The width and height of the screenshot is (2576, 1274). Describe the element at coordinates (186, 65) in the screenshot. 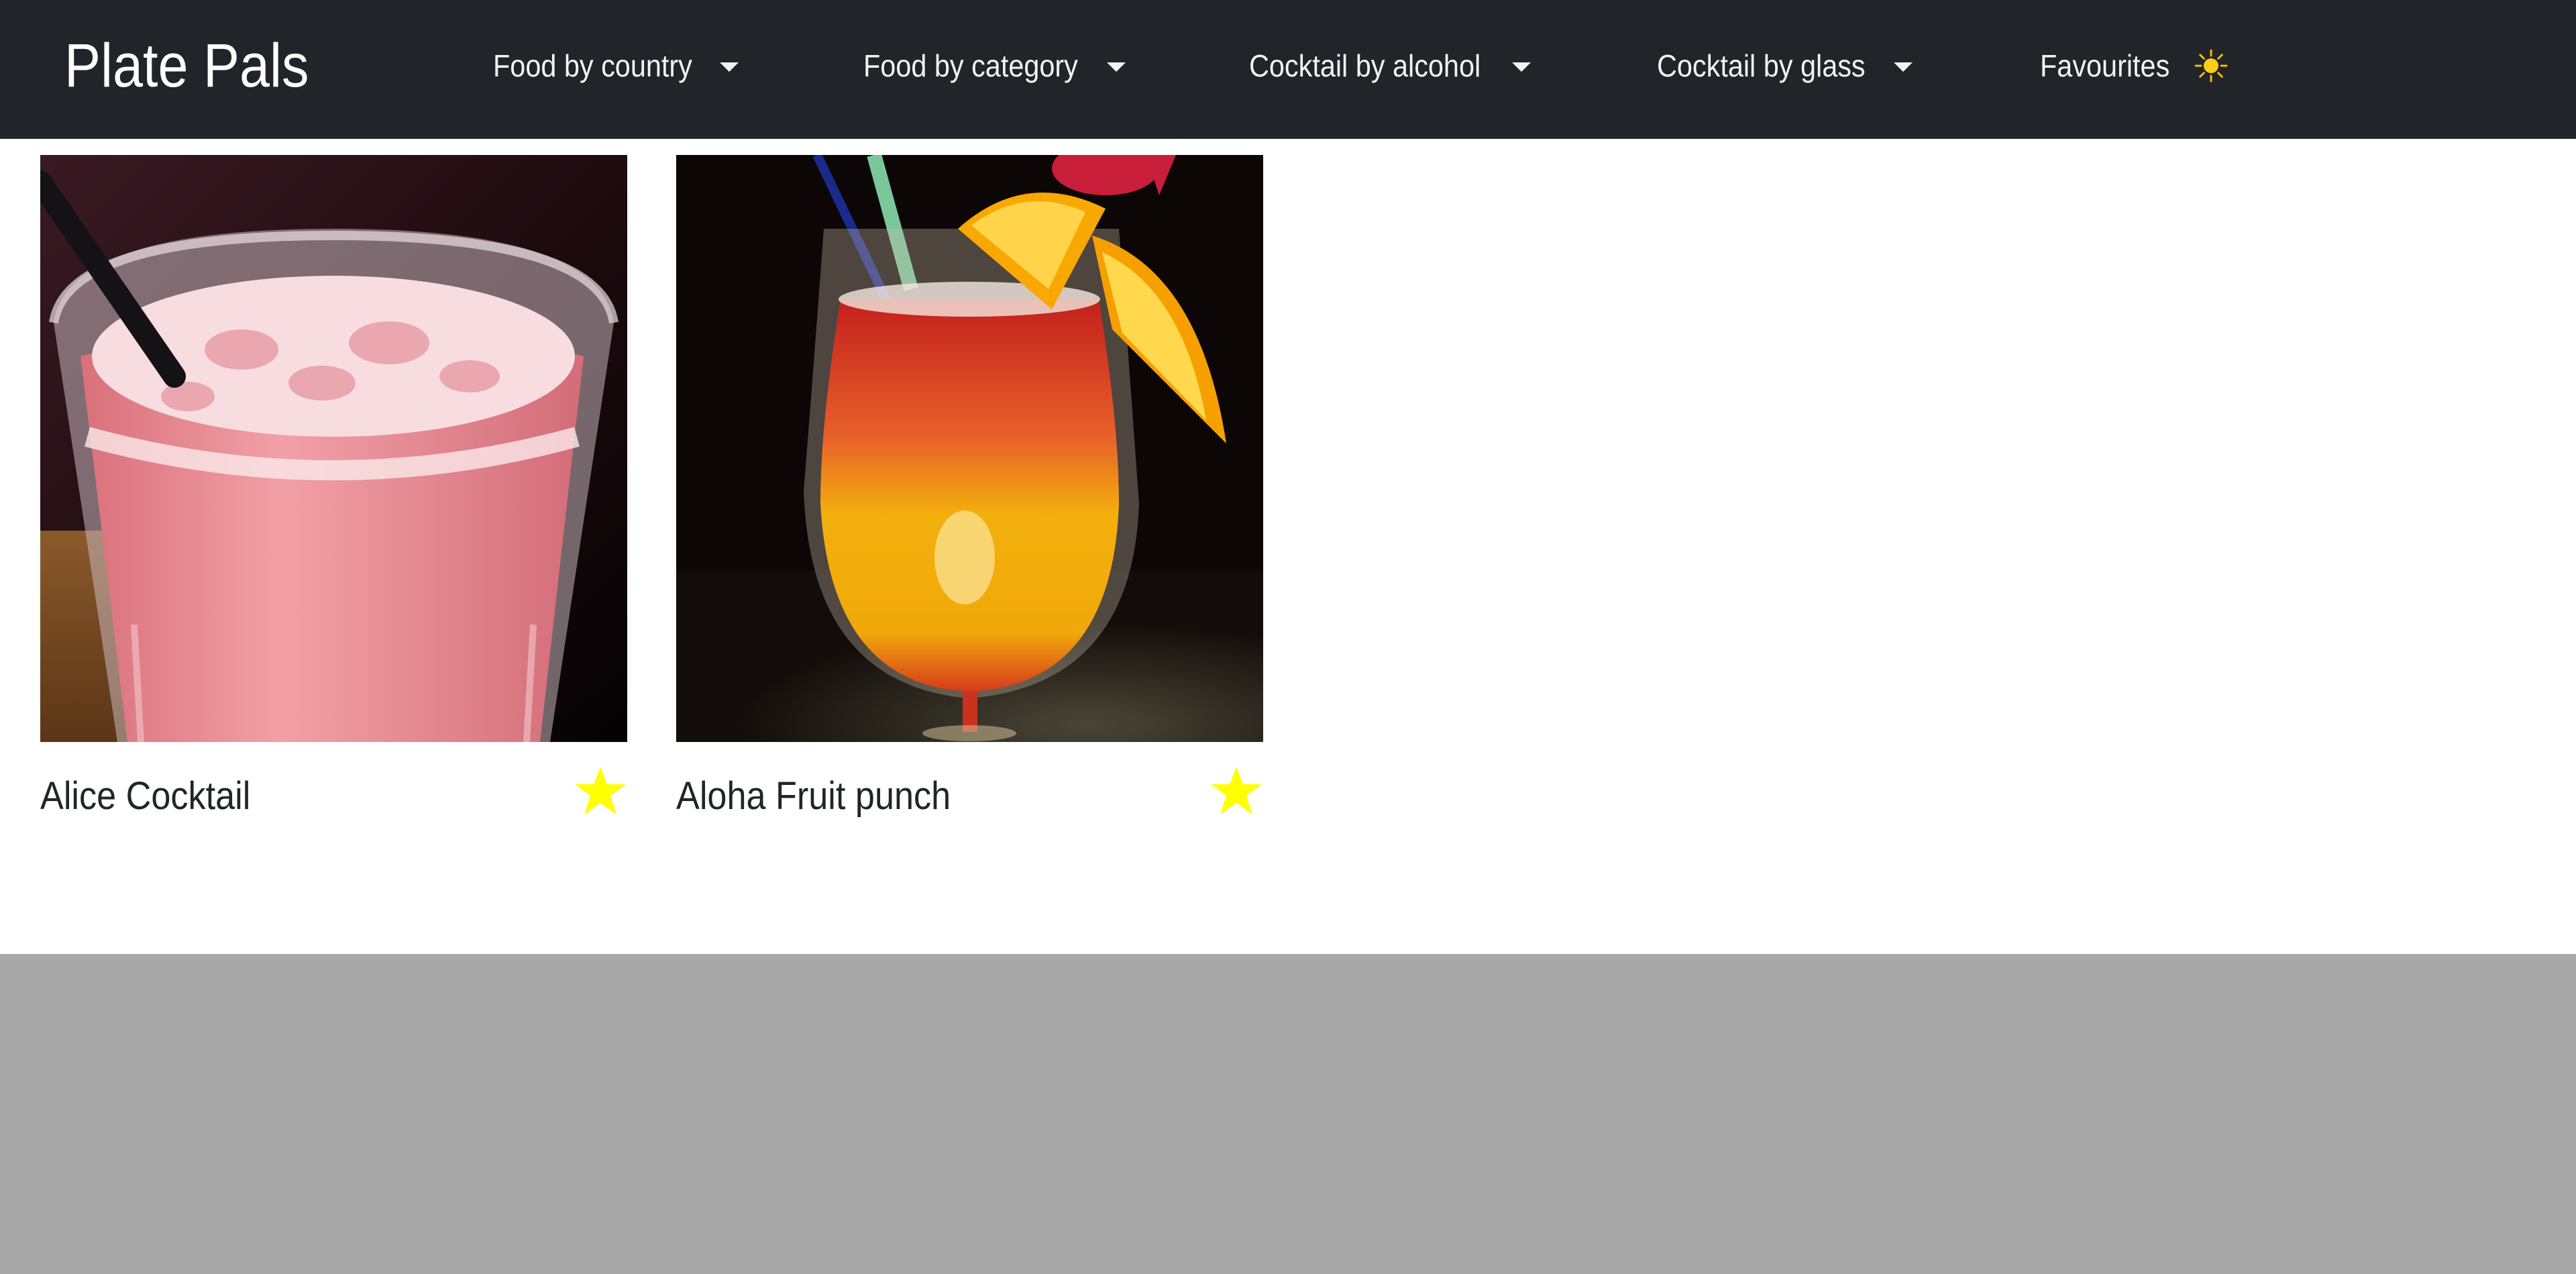

I see `brand-logo: Plate Pals` at that location.